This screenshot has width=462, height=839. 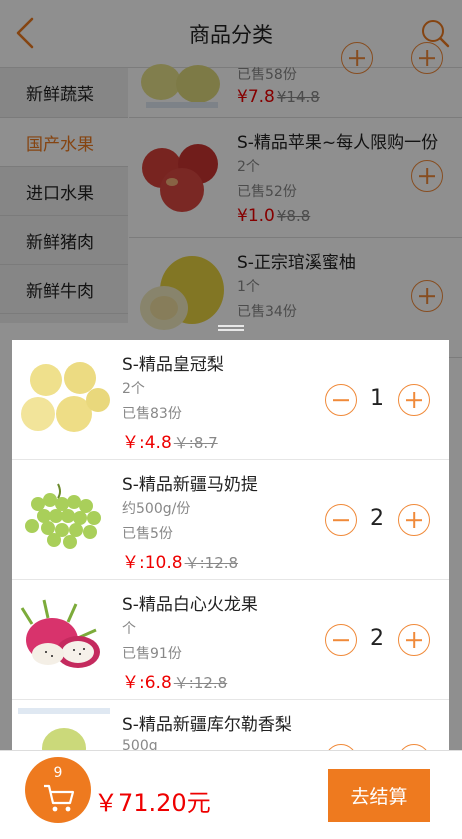 What do you see at coordinates (207, 725) in the screenshot?
I see `cart-item-name: S-精品新疆库尔勒香梨` at bounding box center [207, 725].